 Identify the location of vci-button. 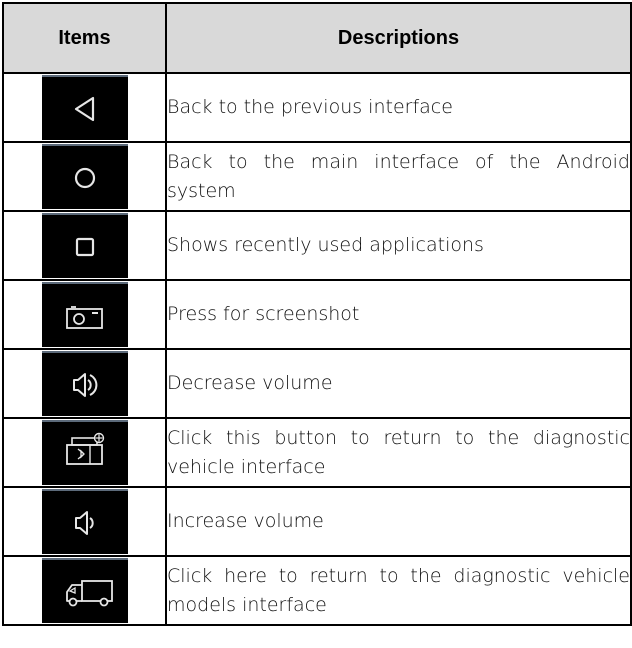
(84, 452).